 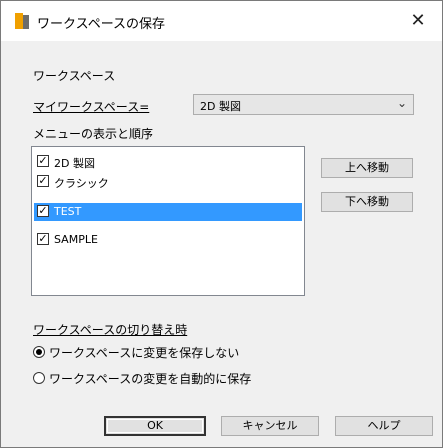 What do you see at coordinates (22, 21) in the screenshot?
I see `app-icon` at bounding box center [22, 21].